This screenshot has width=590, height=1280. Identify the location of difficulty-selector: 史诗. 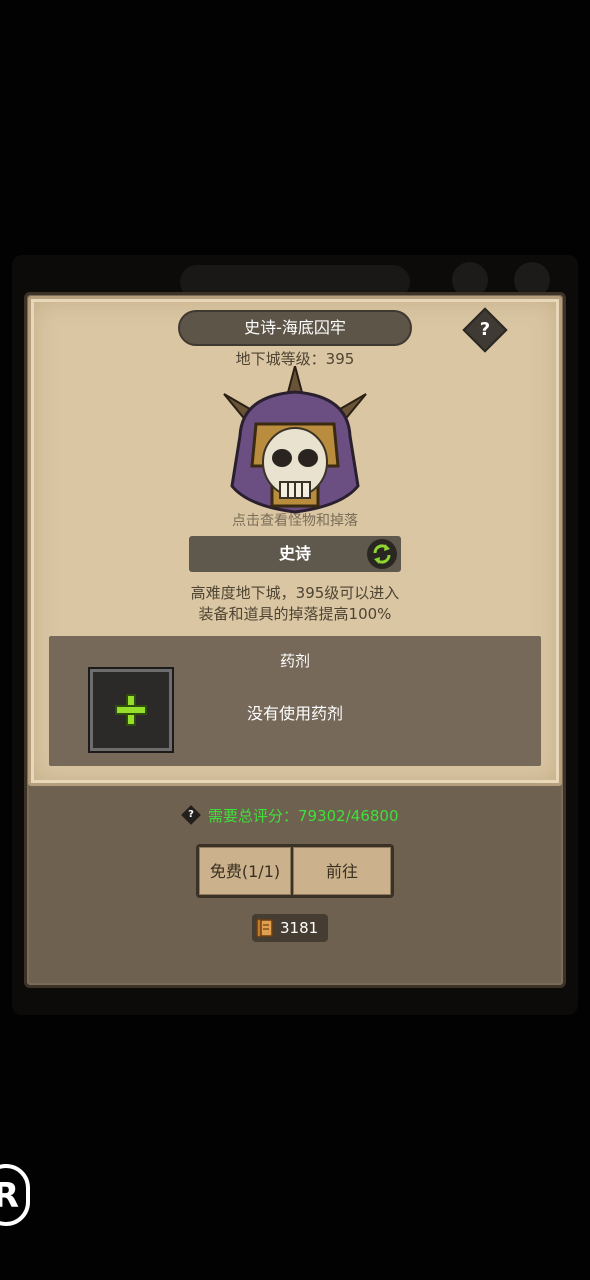
(295, 554).